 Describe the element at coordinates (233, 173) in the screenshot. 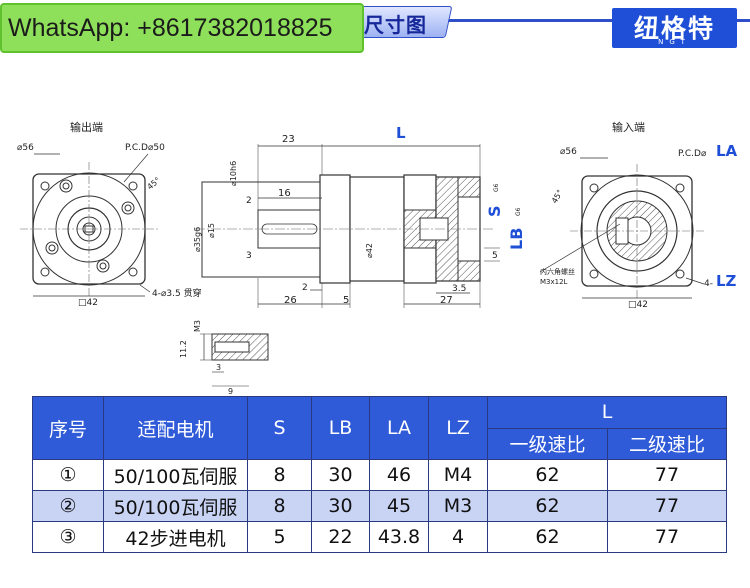

I see `dim-10h6: ⌀10h6` at that location.